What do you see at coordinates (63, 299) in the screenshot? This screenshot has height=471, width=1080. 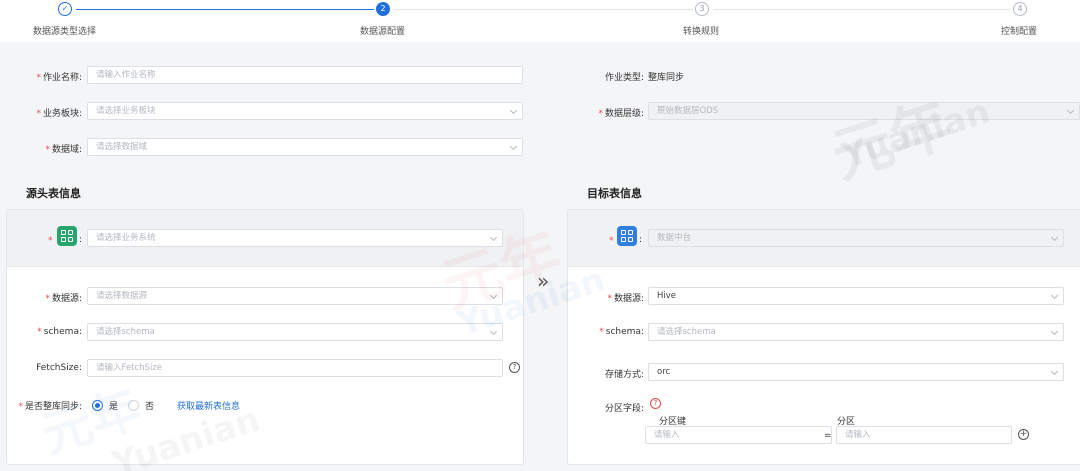 I see `source-datasource-label: * 数据源:` at bounding box center [63, 299].